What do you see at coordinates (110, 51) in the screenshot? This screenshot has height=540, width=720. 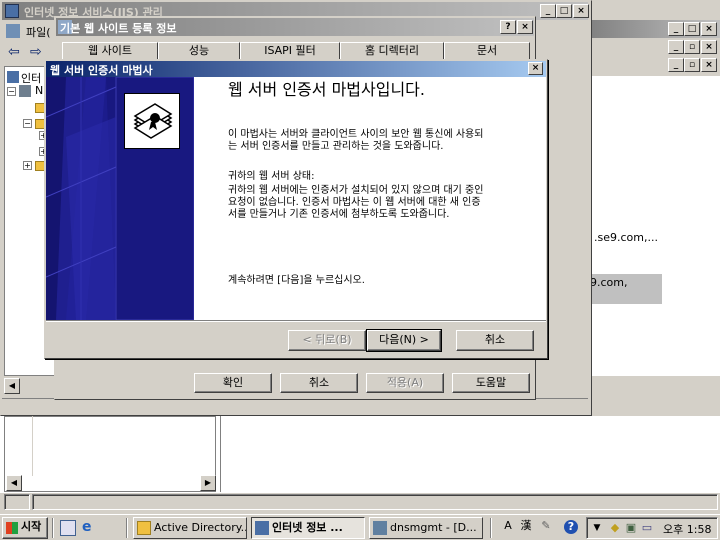 I see `tab-web-site: 웹 사이트` at bounding box center [110, 51].